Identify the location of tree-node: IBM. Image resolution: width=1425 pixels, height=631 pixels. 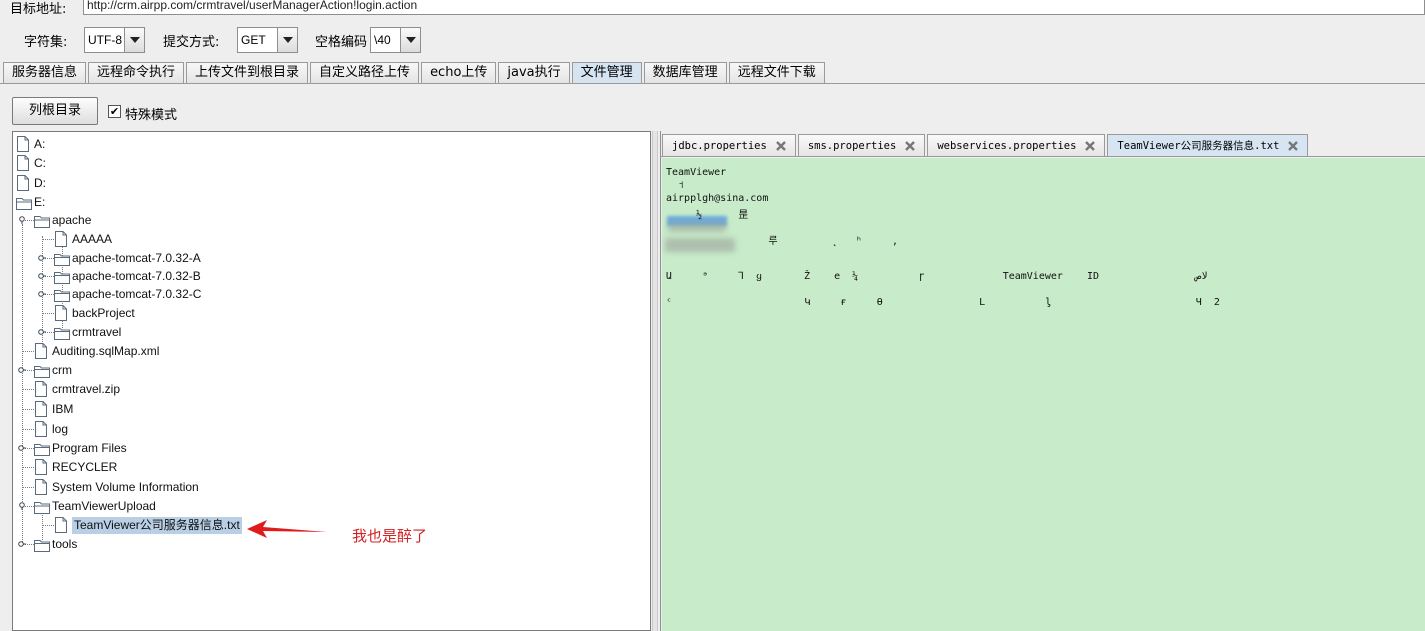
(328, 409).